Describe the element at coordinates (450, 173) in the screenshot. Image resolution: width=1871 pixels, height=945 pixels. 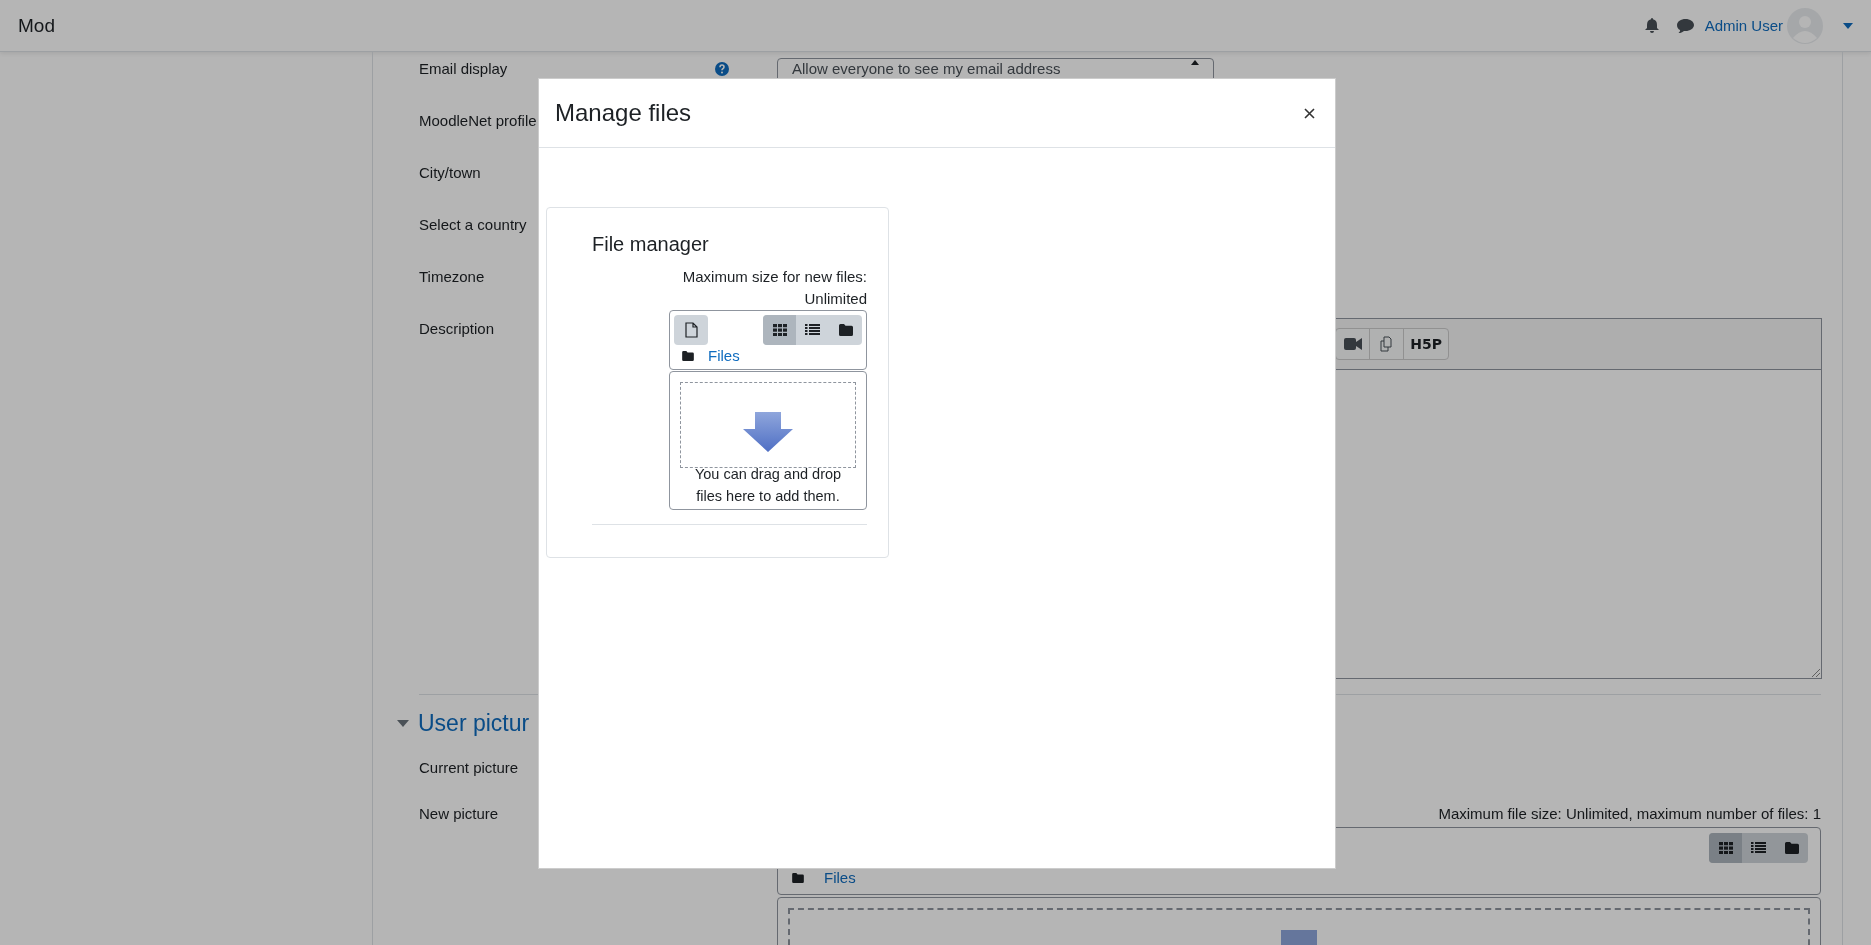
I see `field-label: City/town` at that location.